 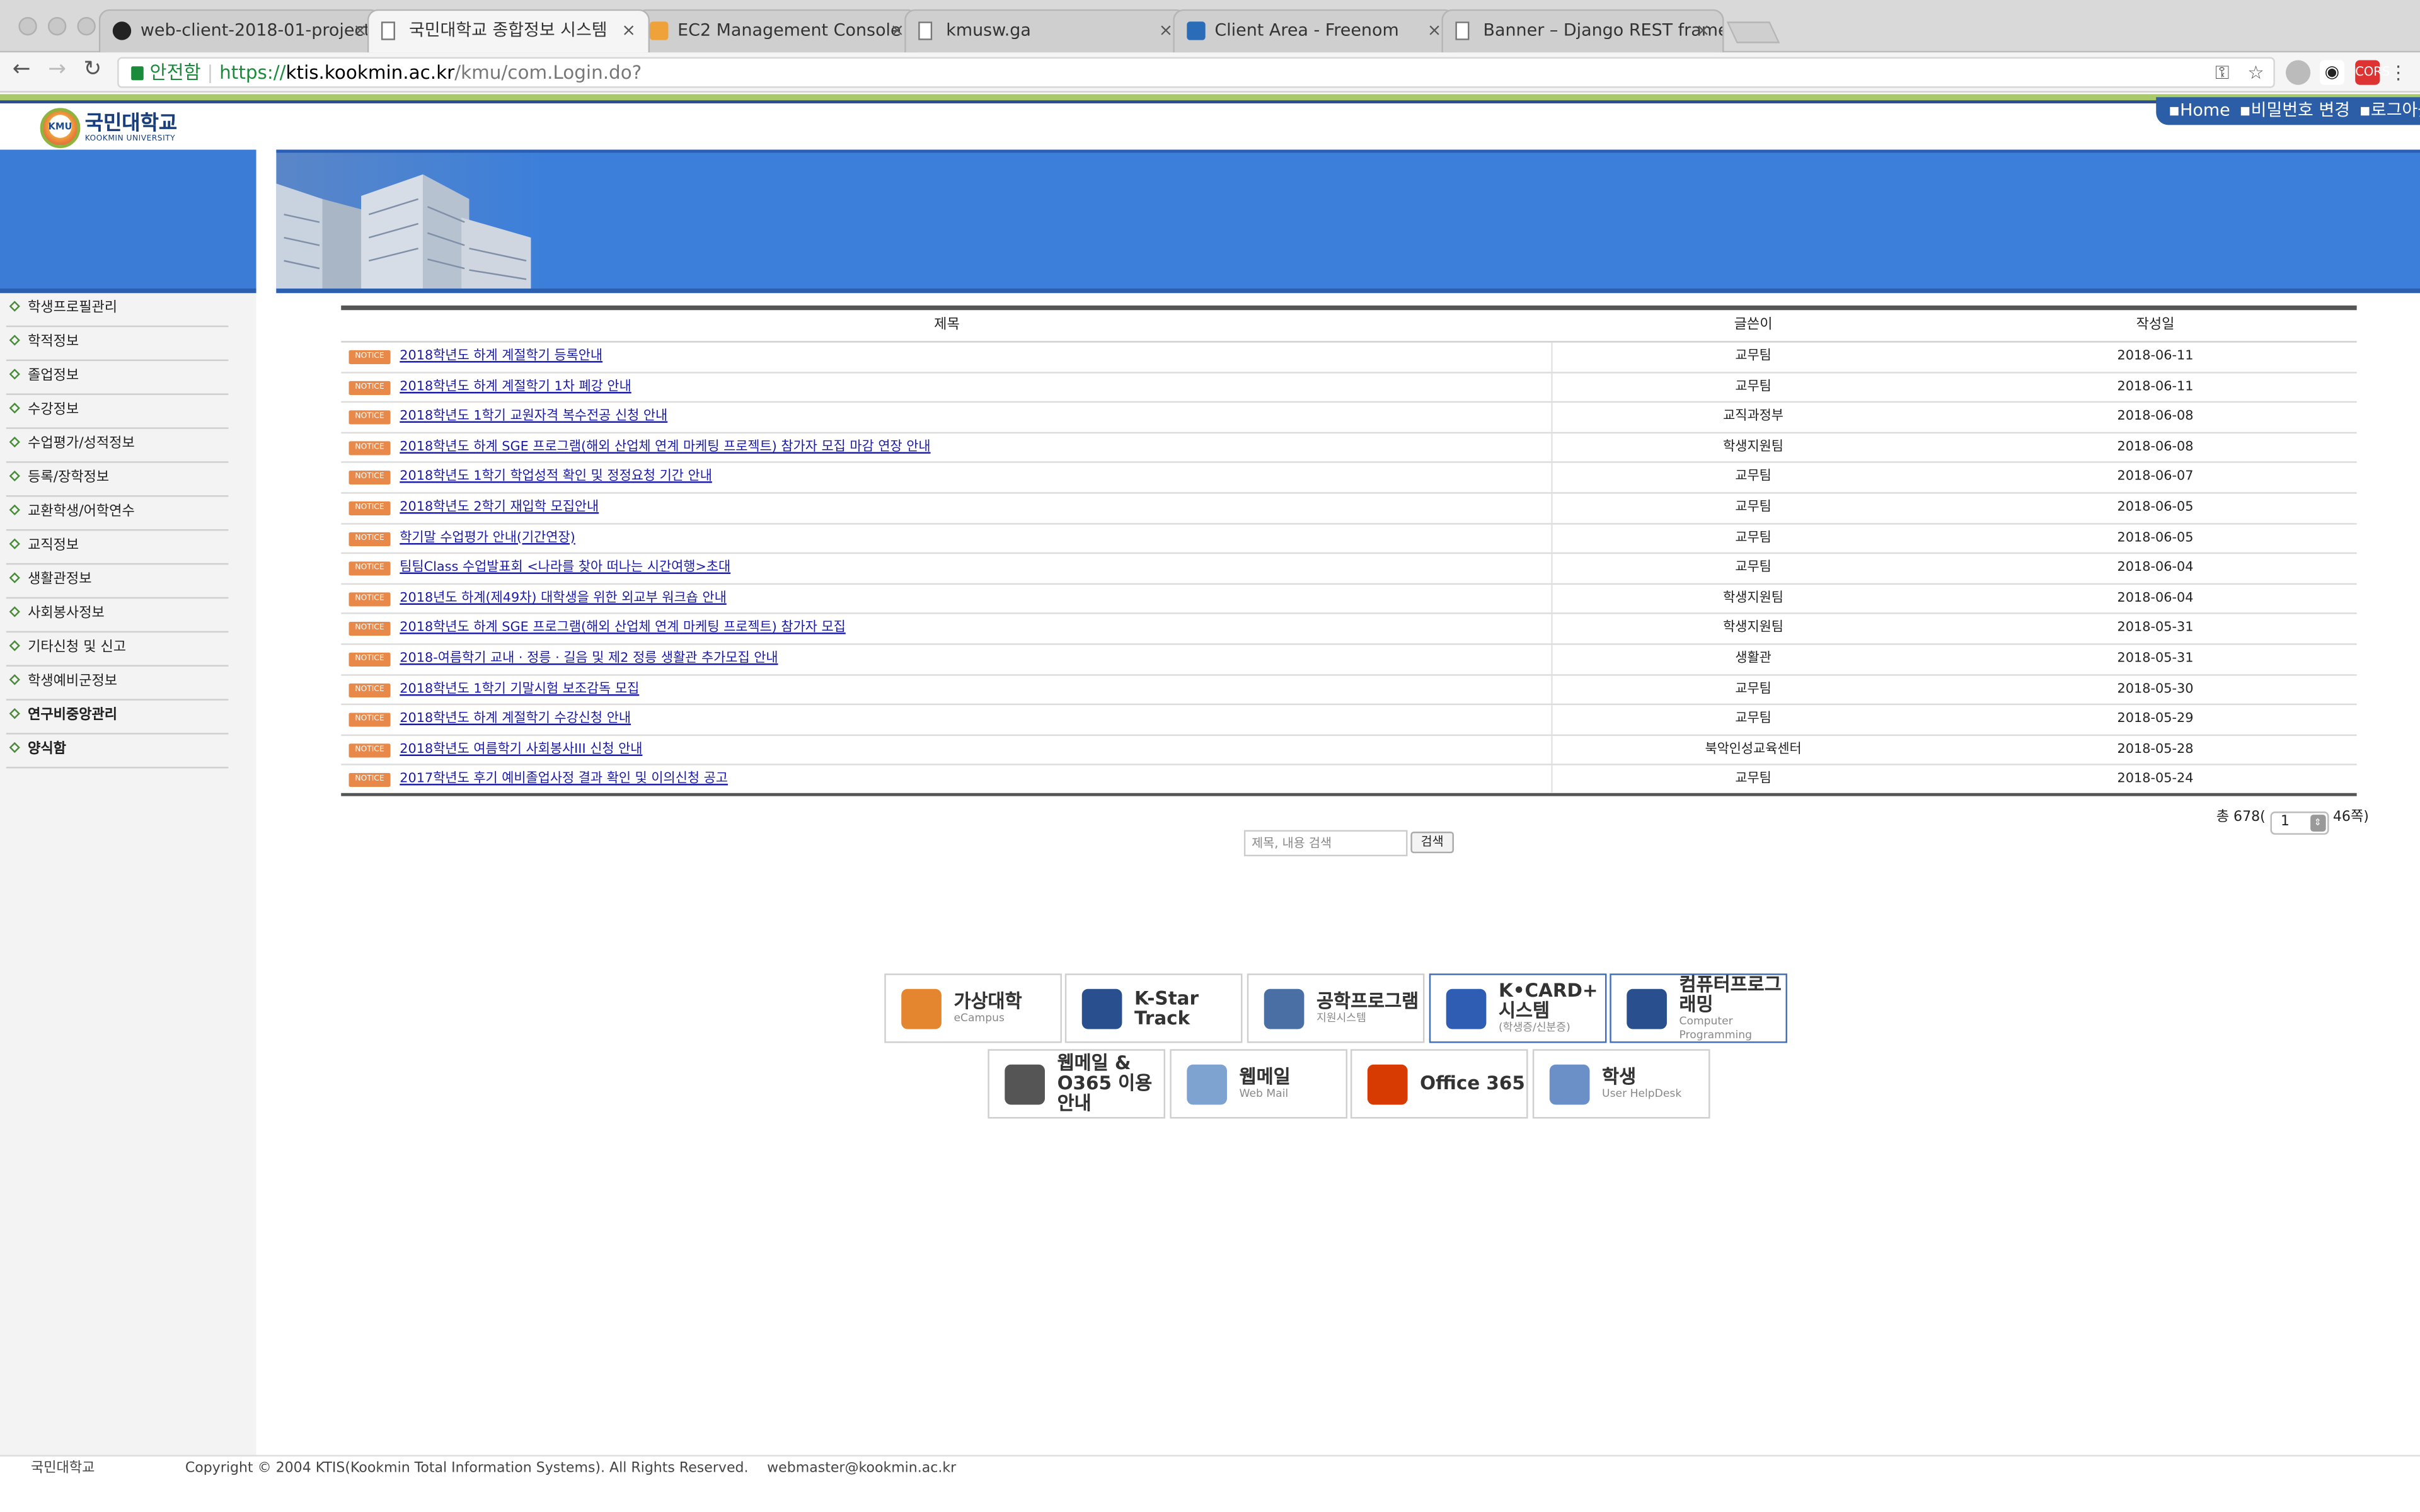 I want to click on quicklink-banner: 학생 User HelpDesk, so click(x=1621, y=1084).